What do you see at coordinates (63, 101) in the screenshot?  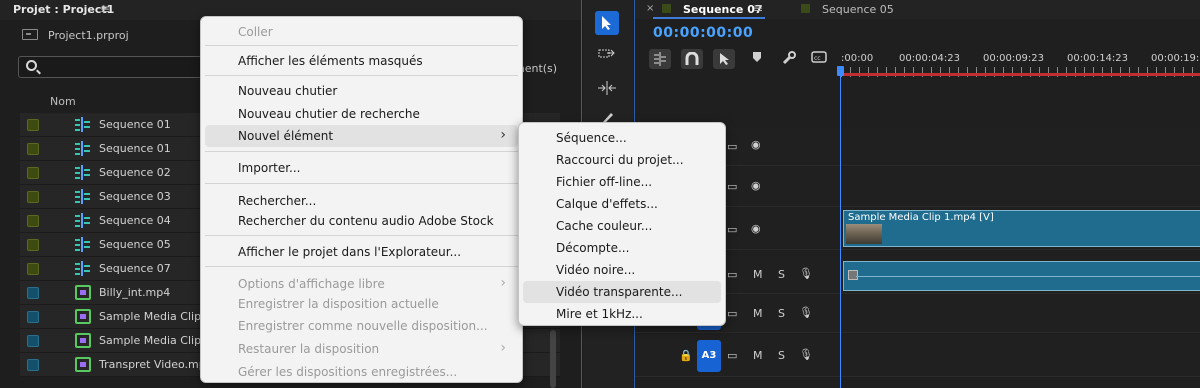 I see `column-header-name: Nom` at bounding box center [63, 101].